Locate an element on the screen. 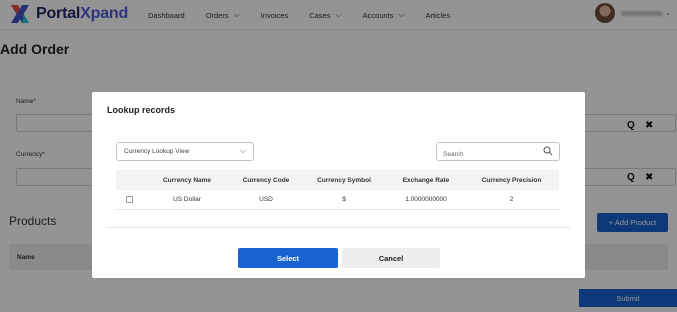  select-button: Select is located at coordinates (288, 258).